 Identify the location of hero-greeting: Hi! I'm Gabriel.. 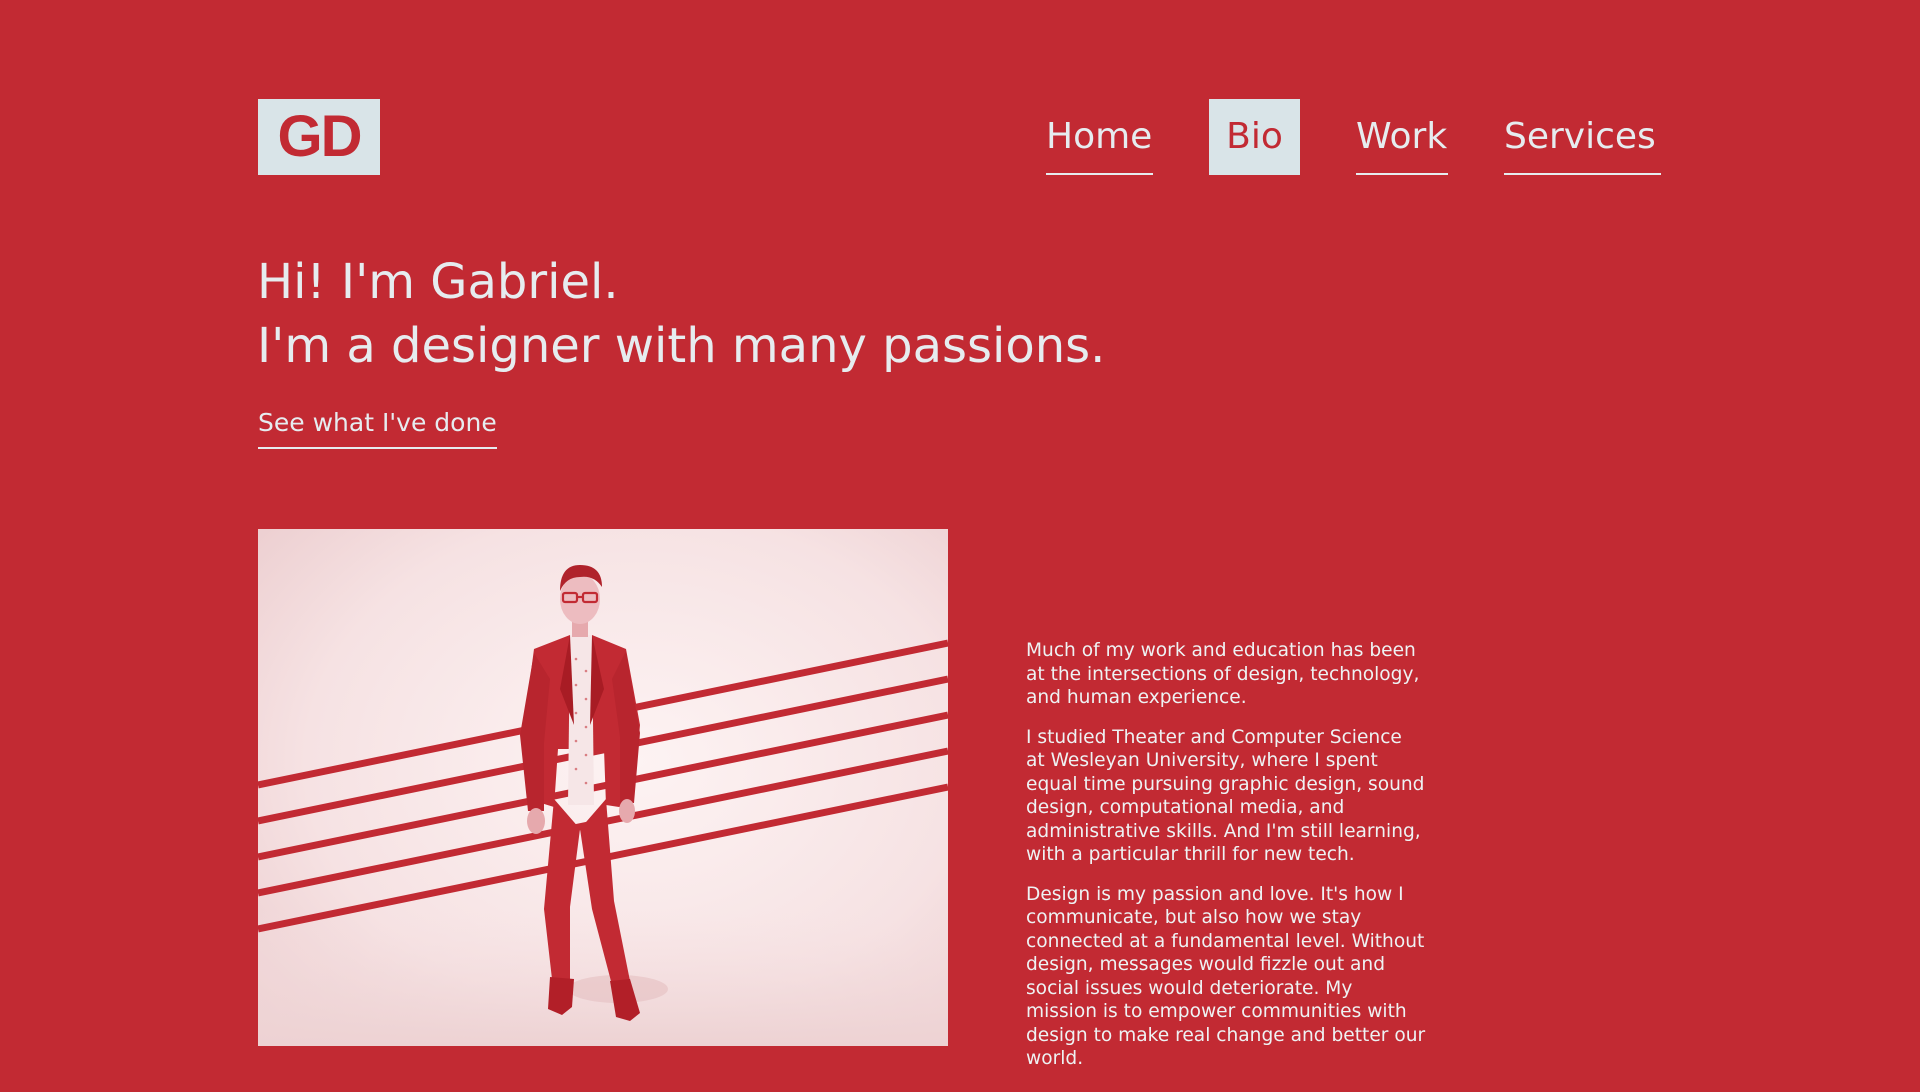
(438, 282).